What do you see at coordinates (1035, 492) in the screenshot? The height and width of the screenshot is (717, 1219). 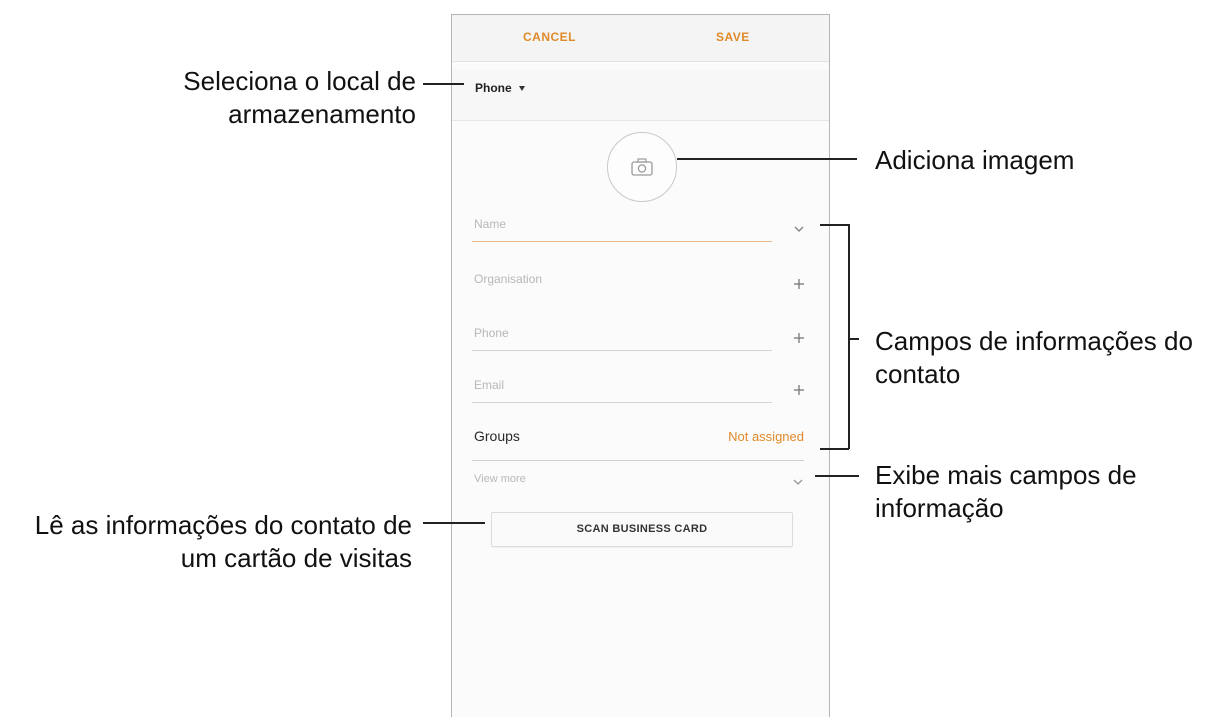 I see `annotation-view-more: Exibe mais campos de informação` at bounding box center [1035, 492].